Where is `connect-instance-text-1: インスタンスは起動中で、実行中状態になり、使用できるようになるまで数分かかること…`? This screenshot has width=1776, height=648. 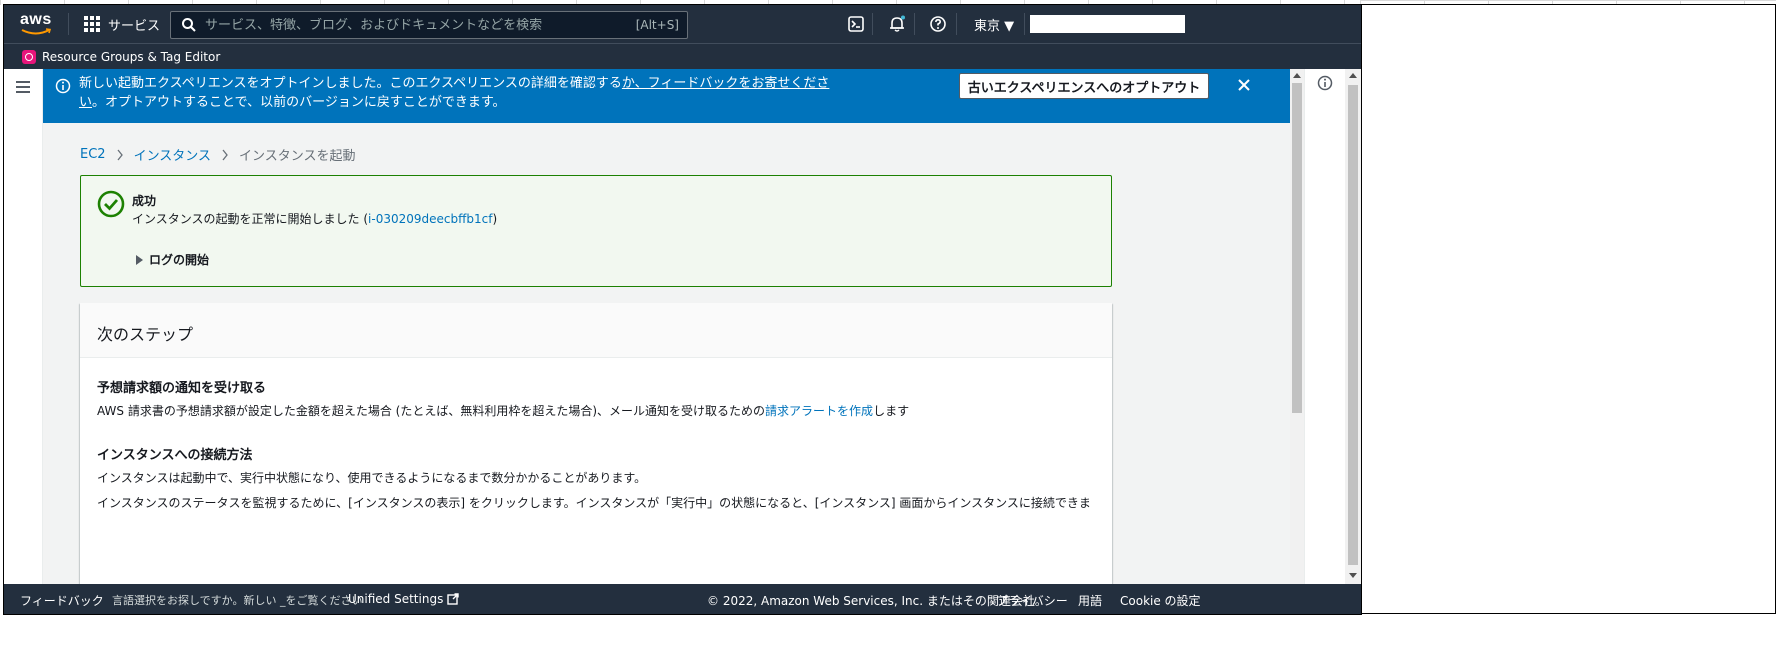
connect-instance-text-1: インスタンスは起動中で、実行中状態になり、使用できるようになるまで数分かかること… is located at coordinates (372, 478).